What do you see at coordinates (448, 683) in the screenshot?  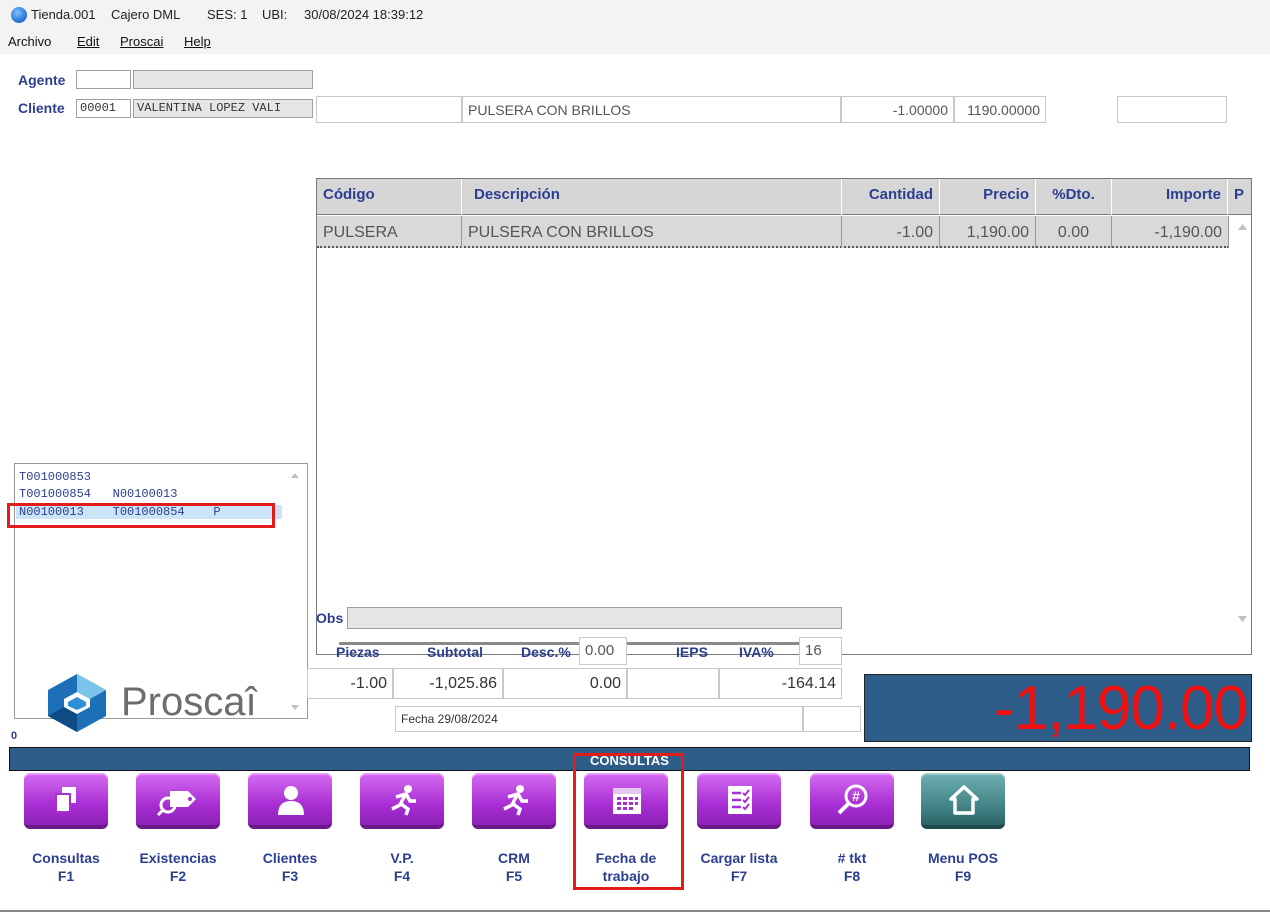 I see `subtotal-value: -1,025.86` at bounding box center [448, 683].